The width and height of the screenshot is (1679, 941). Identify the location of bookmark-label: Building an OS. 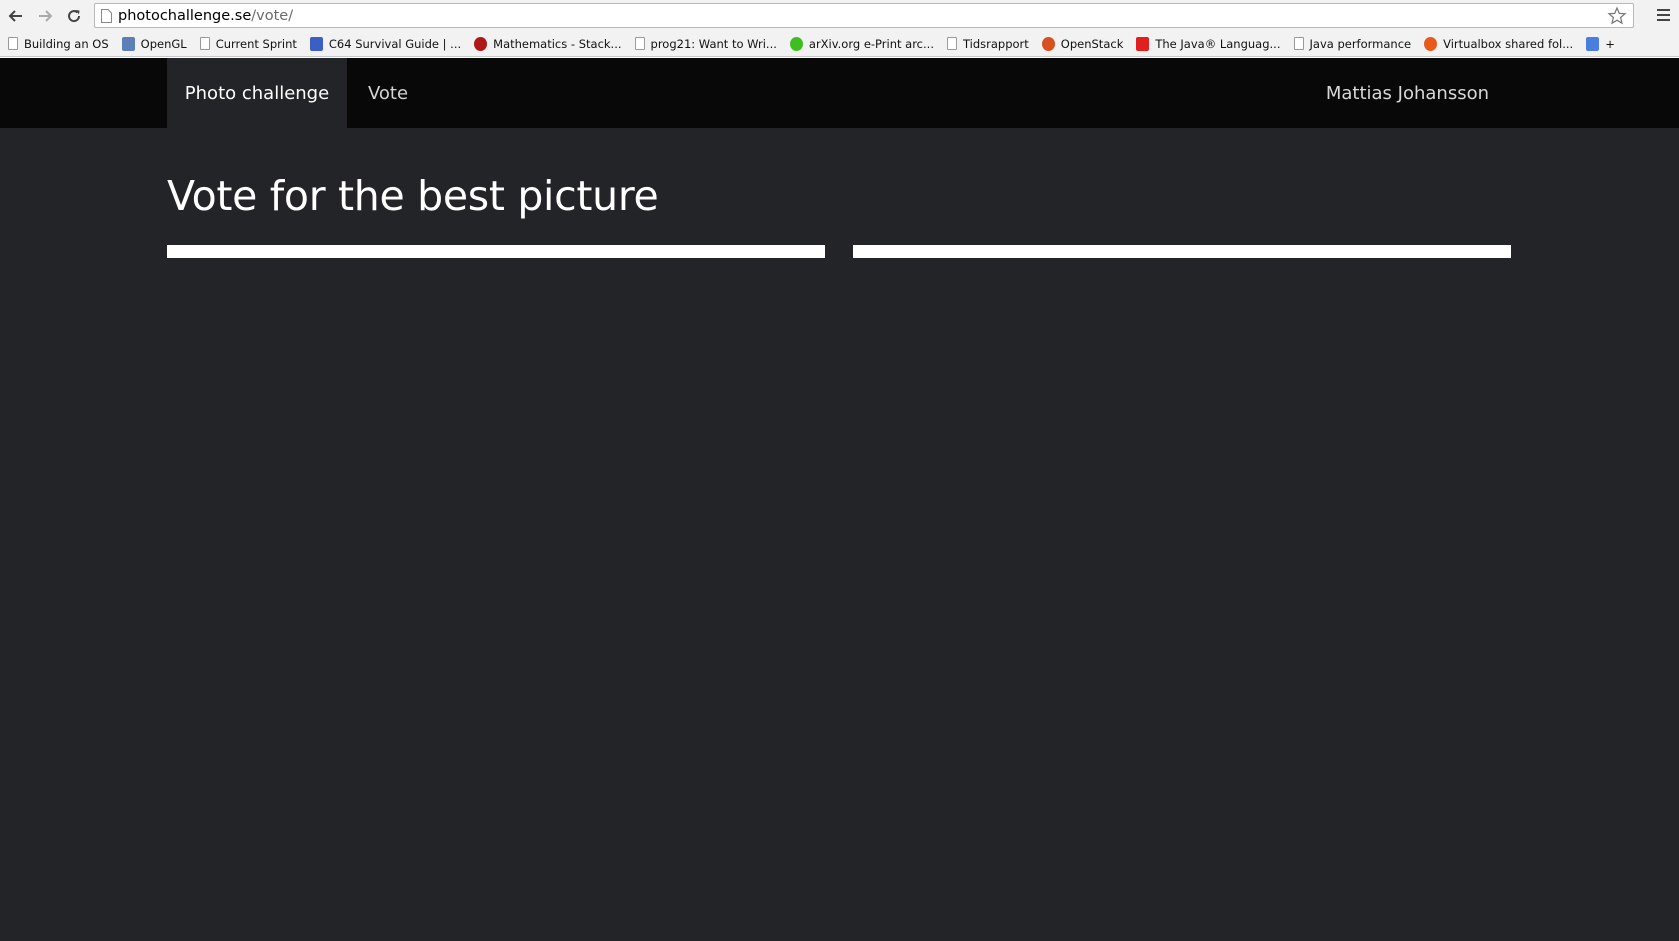
(66, 43).